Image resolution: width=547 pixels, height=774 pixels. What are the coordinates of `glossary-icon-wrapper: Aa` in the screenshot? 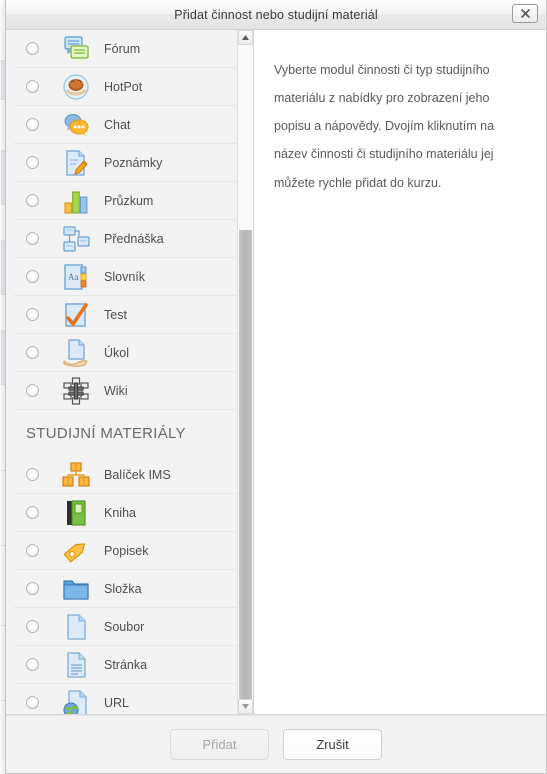 It's located at (76, 277).